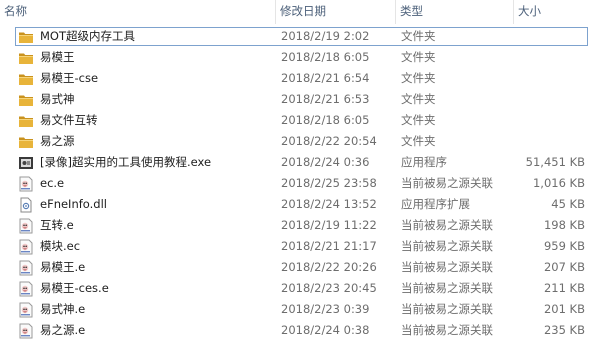 The image size is (595, 347). I want to click on video-exe-icon, so click(26, 163).